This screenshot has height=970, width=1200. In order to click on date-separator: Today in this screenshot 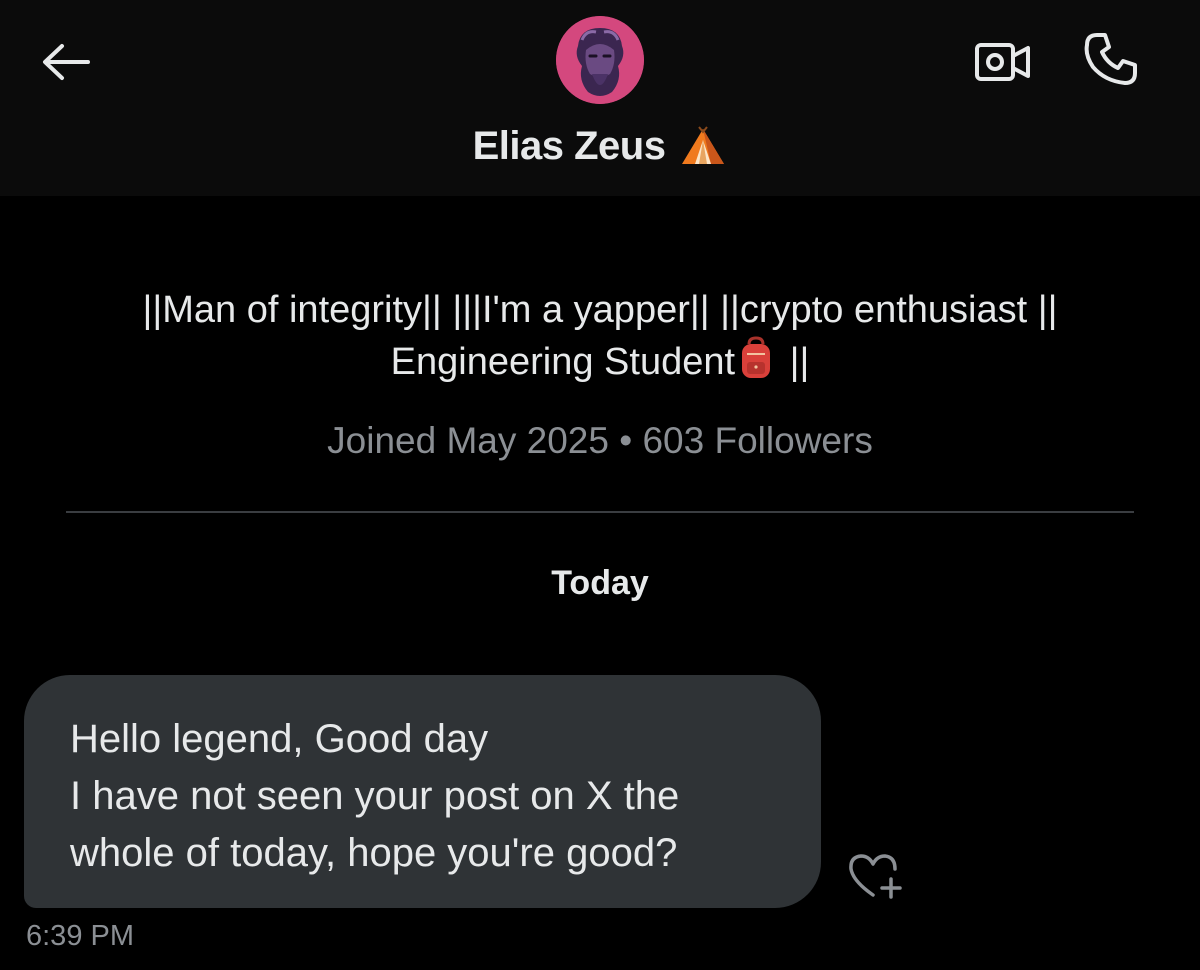, I will do `click(600, 583)`.